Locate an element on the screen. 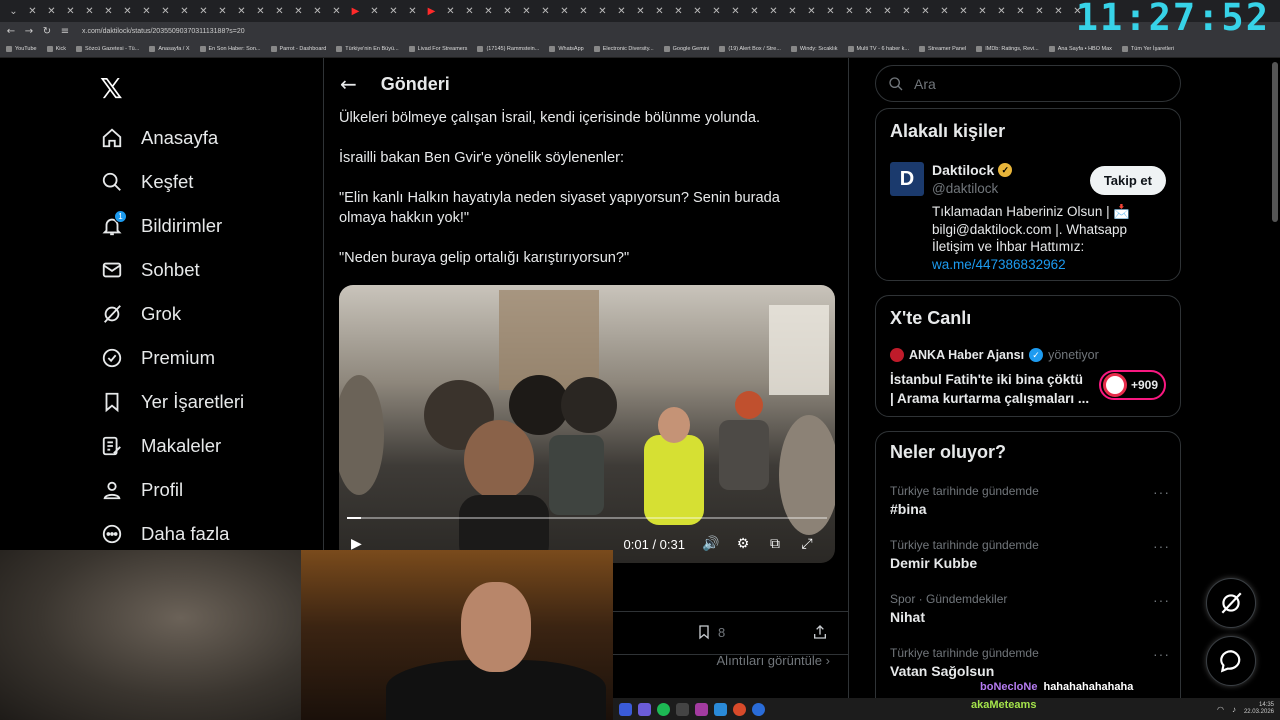  nav-item-premium: Premium is located at coordinates (172, 358).